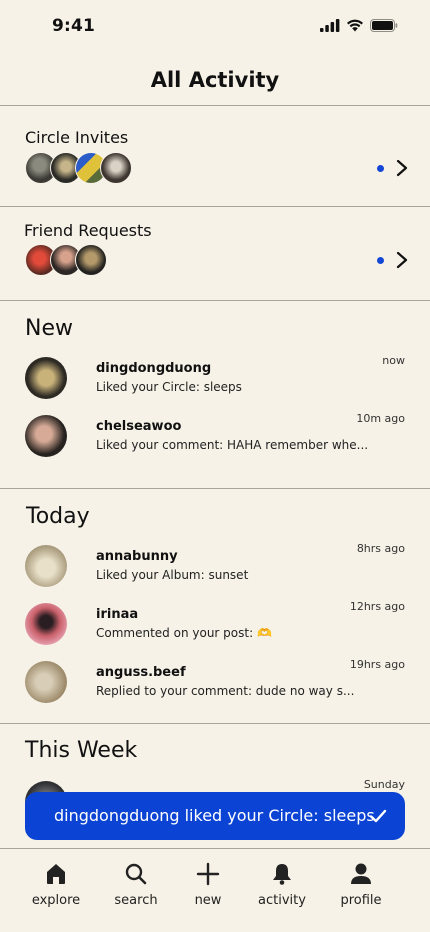  What do you see at coordinates (384, 25) in the screenshot?
I see `battery-icon` at bounding box center [384, 25].